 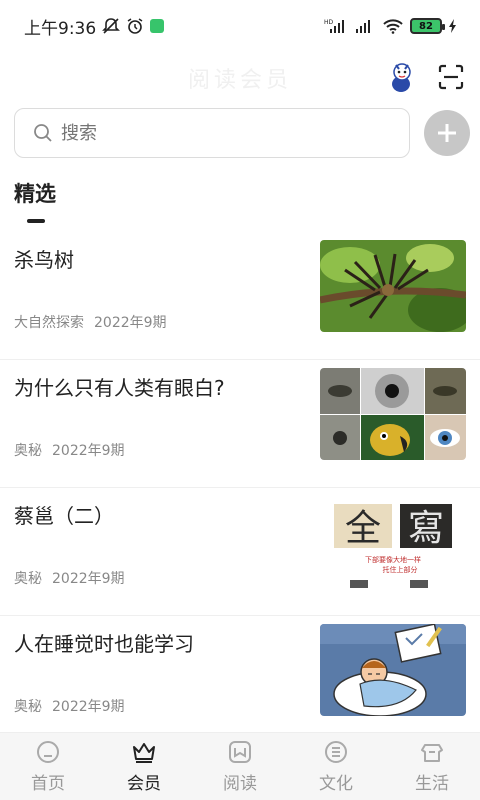 What do you see at coordinates (393, 542) in the screenshot?
I see `article-thumbnail: 全 寫 下部要像大地一样 托住上部分` at bounding box center [393, 542].